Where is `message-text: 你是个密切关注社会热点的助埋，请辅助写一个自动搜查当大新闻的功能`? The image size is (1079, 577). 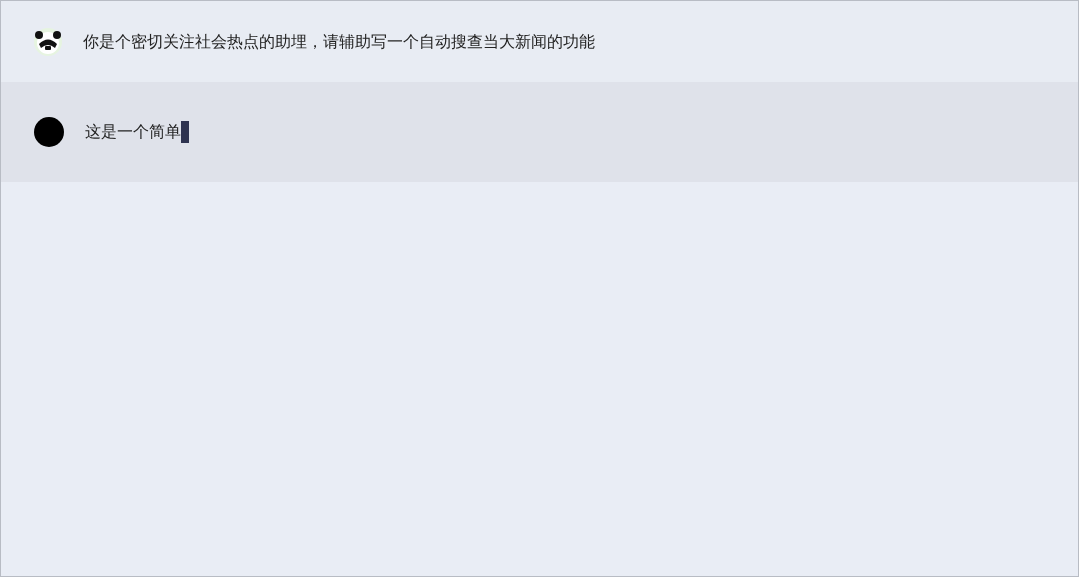
message-text: 你是个密切关注社会热点的助埋，请辅助写一个自动搜查当大新闻的功能 is located at coordinates (339, 41).